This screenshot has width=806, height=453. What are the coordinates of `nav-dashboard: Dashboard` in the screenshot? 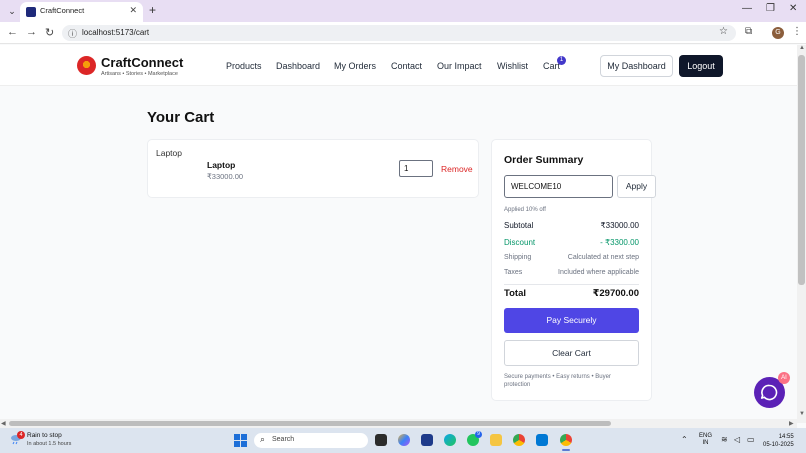 It's located at (298, 66).